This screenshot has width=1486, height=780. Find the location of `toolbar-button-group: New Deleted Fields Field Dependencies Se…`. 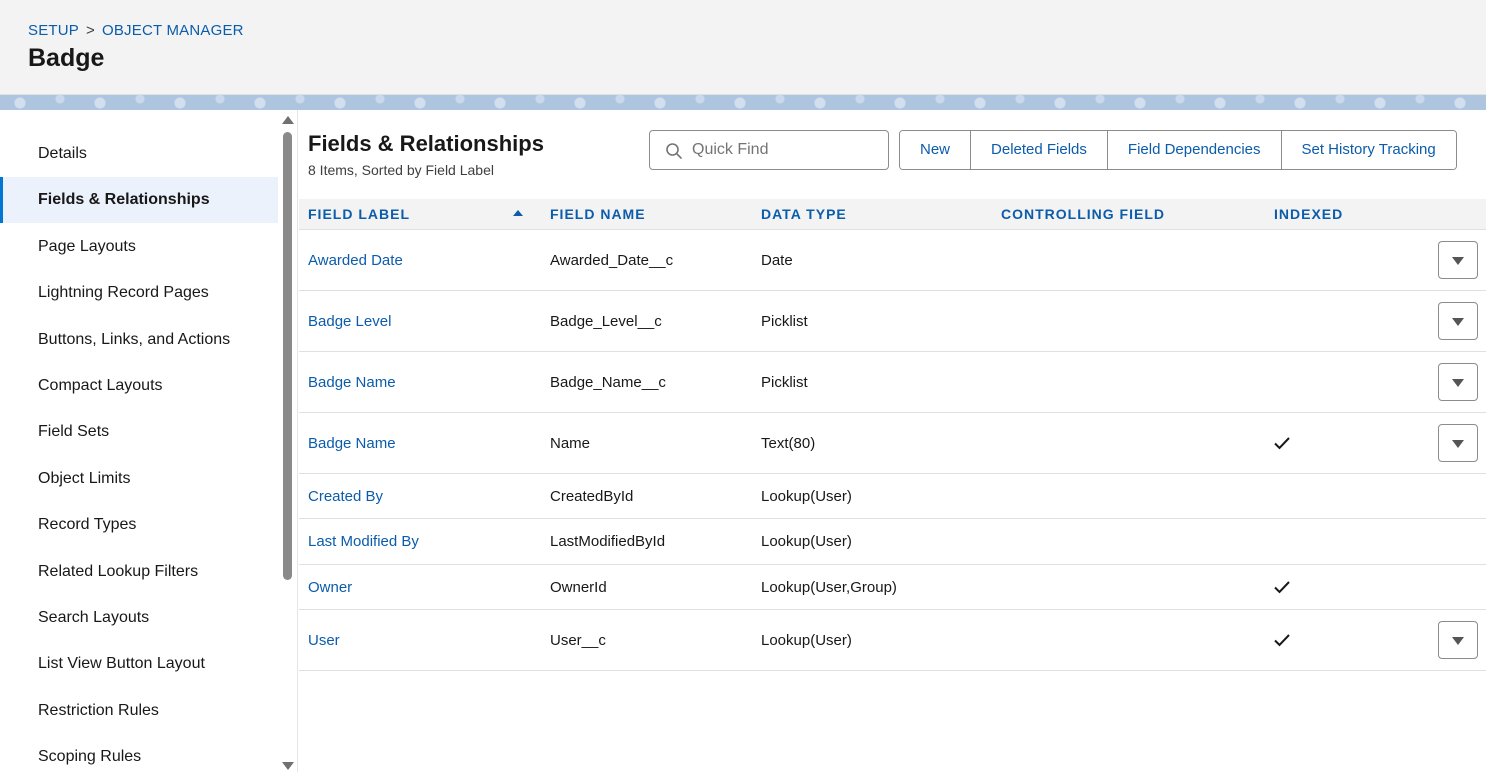

toolbar-button-group: New Deleted Fields Field Dependencies Se… is located at coordinates (1178, 150).